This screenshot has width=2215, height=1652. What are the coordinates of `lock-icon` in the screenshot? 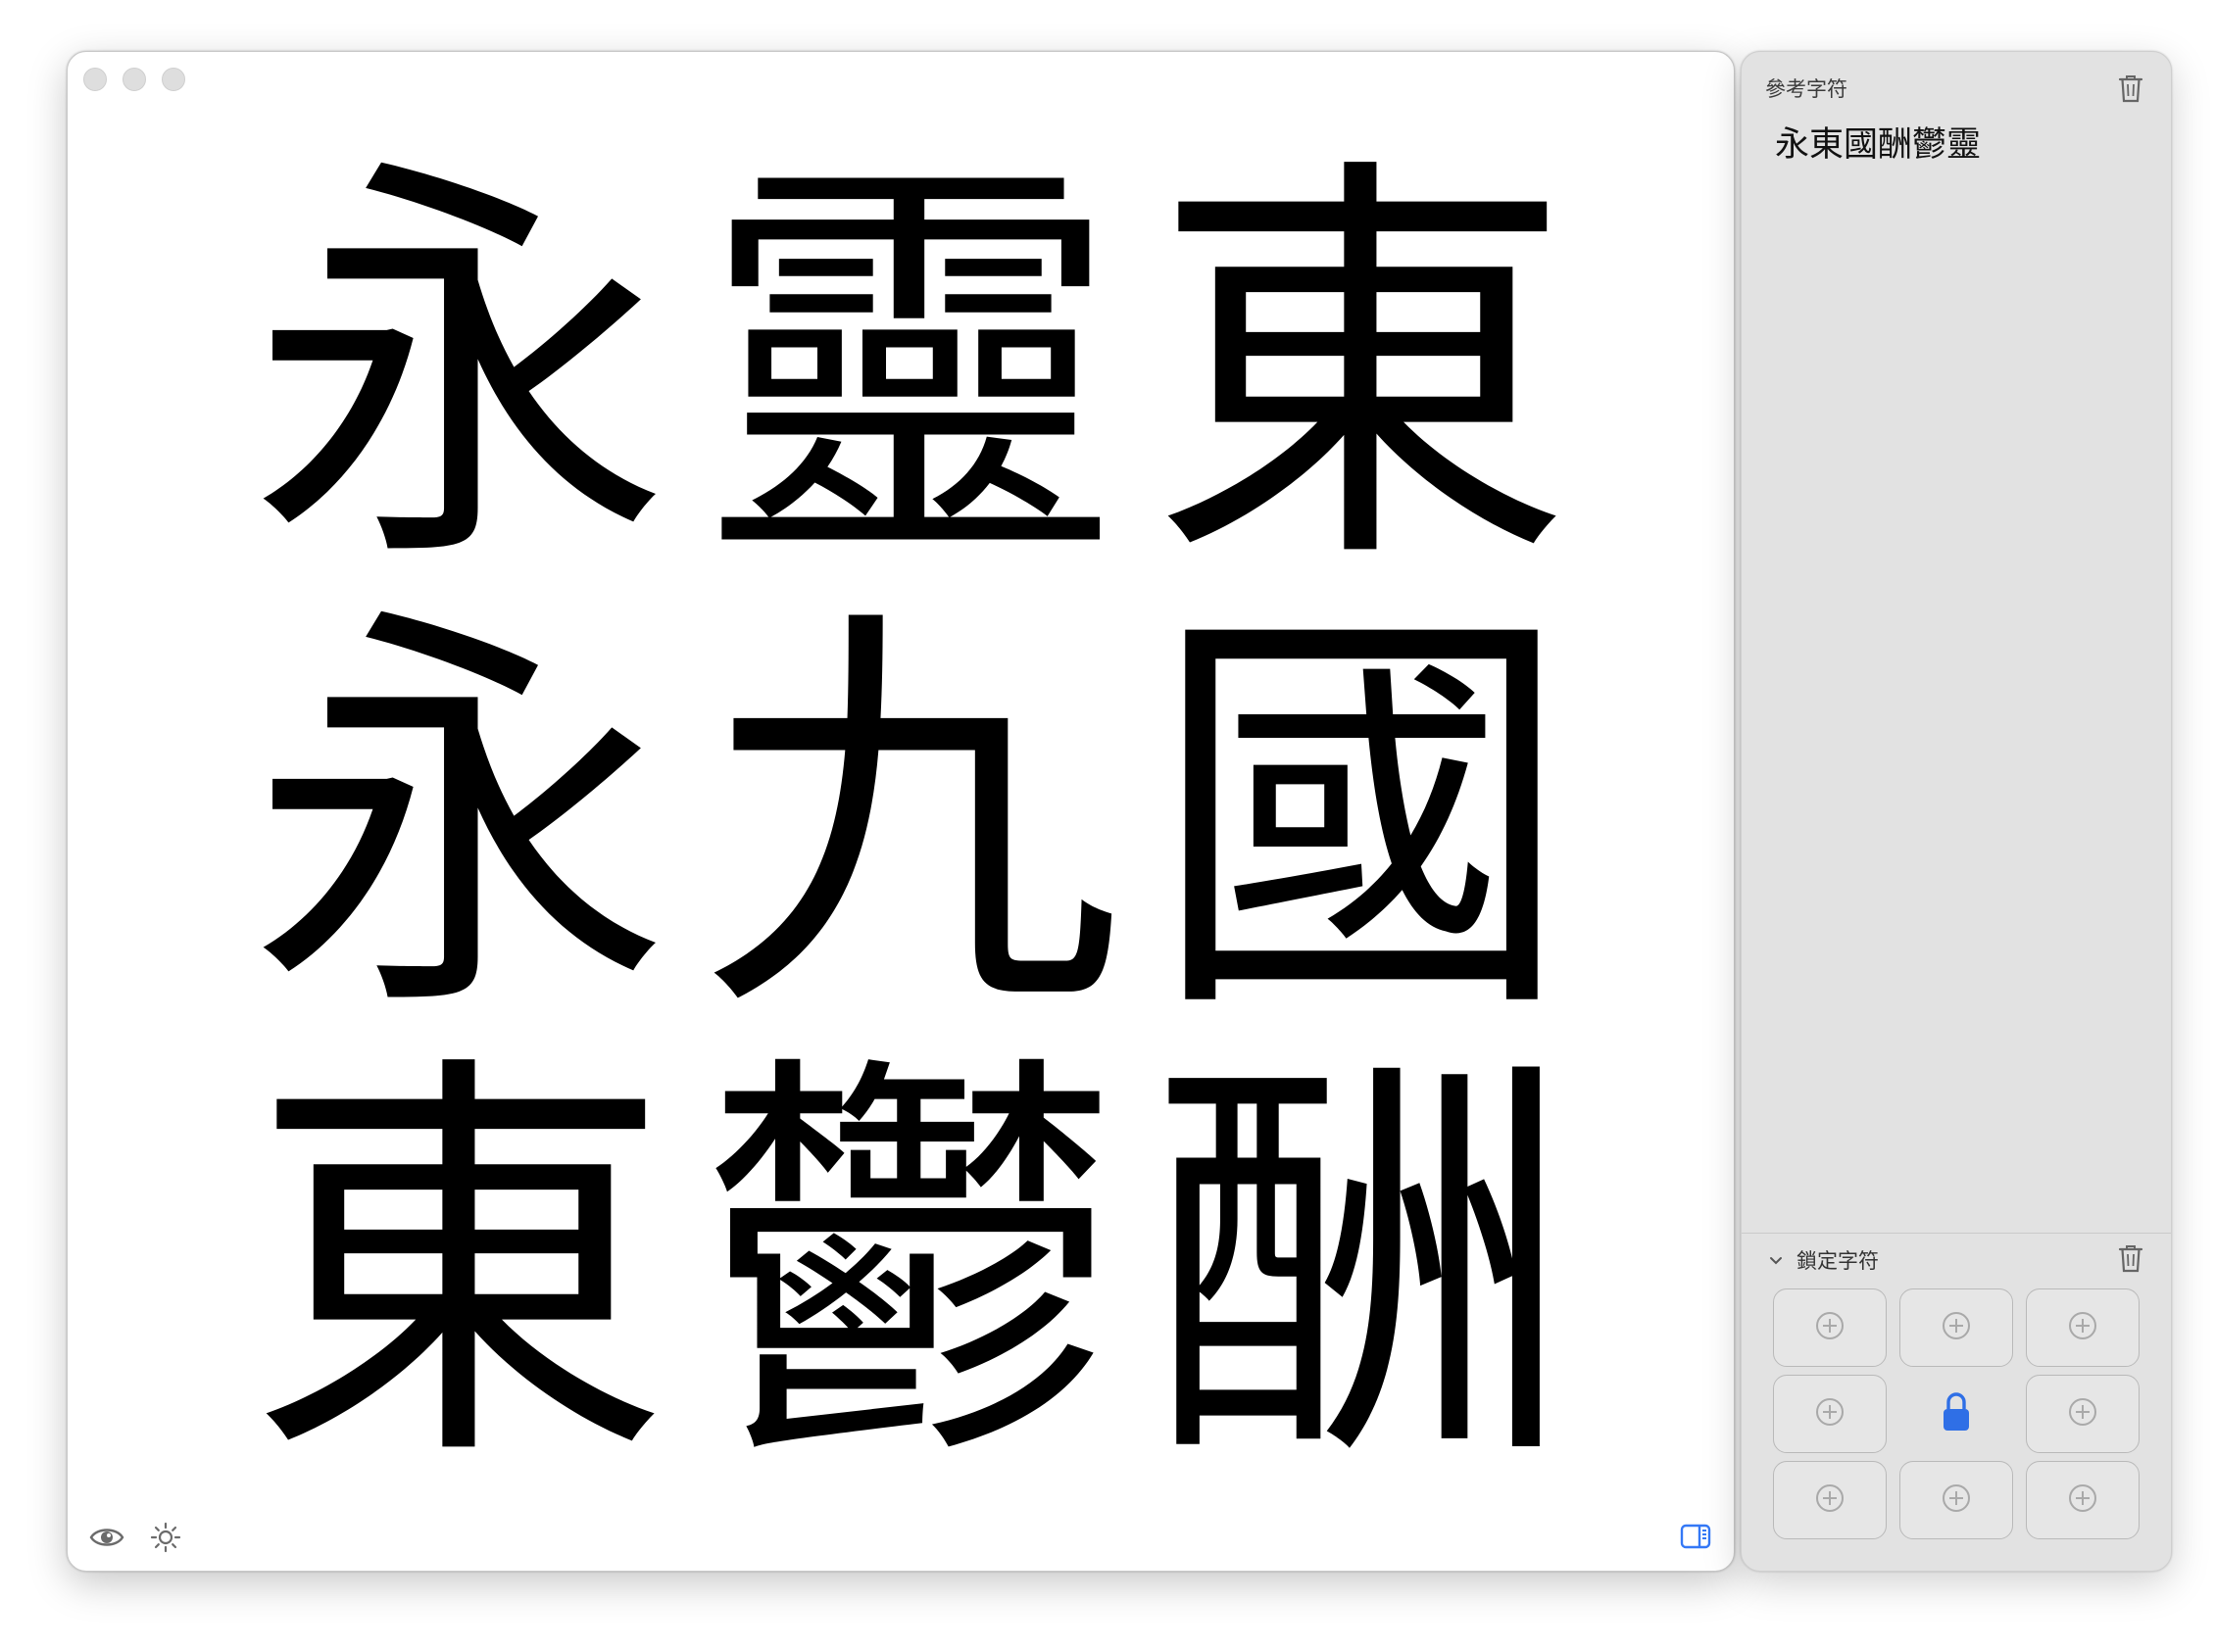 It's located at (1956, 1414).